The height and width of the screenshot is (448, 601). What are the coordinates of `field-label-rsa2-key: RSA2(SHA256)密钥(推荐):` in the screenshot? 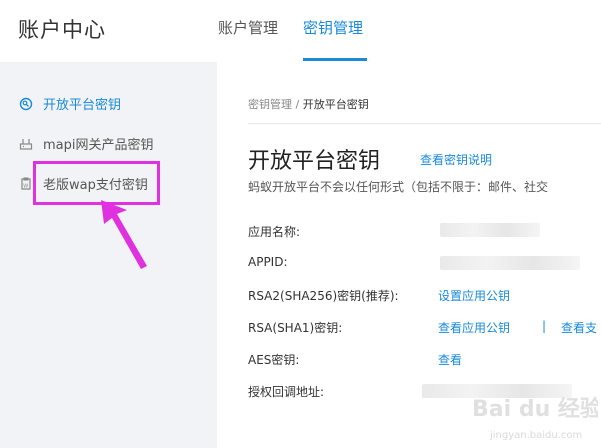 It's located at (323, 296).